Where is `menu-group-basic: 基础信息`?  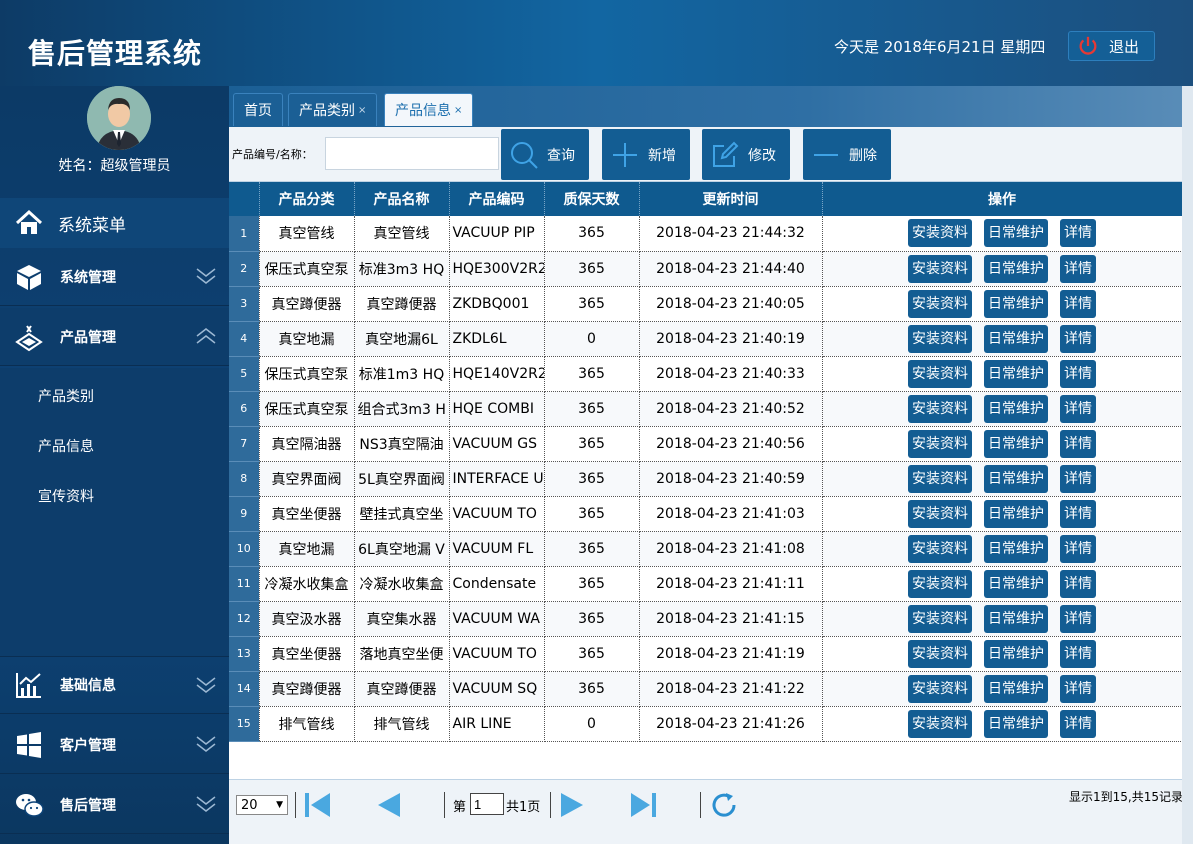
menu-group-basic: 基础信息 is located at coordinates (114, 685).